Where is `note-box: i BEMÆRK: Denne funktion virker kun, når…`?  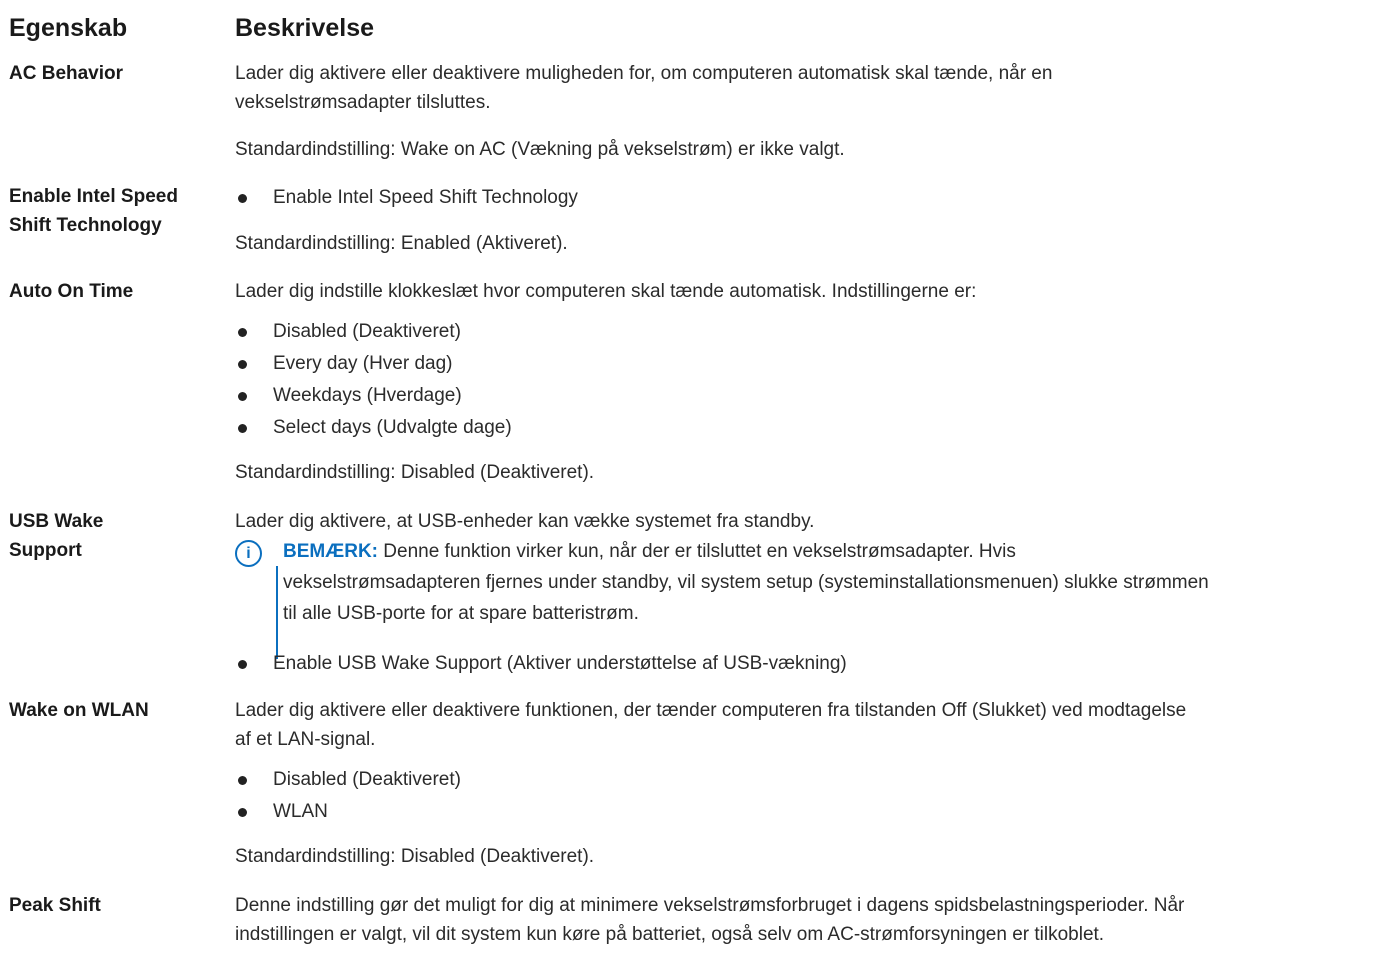
note-box: i BEMÆRK: Denne funktion virker kun, når… is located at coordinates (814, 597).